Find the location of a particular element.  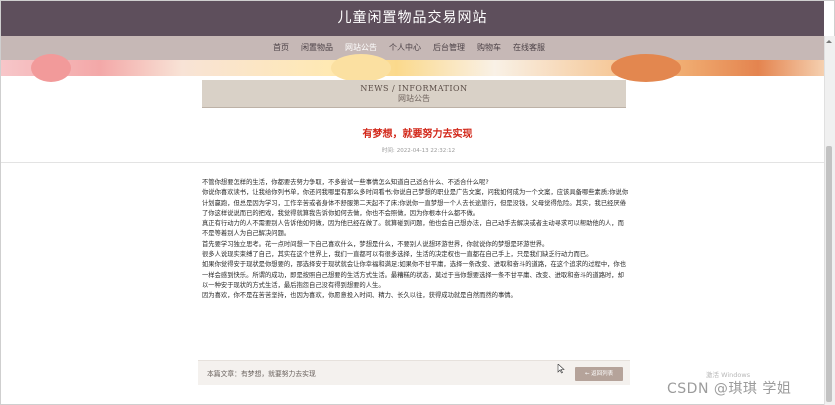

nav-item-home: 首页 is located at coordinates (281, 48).